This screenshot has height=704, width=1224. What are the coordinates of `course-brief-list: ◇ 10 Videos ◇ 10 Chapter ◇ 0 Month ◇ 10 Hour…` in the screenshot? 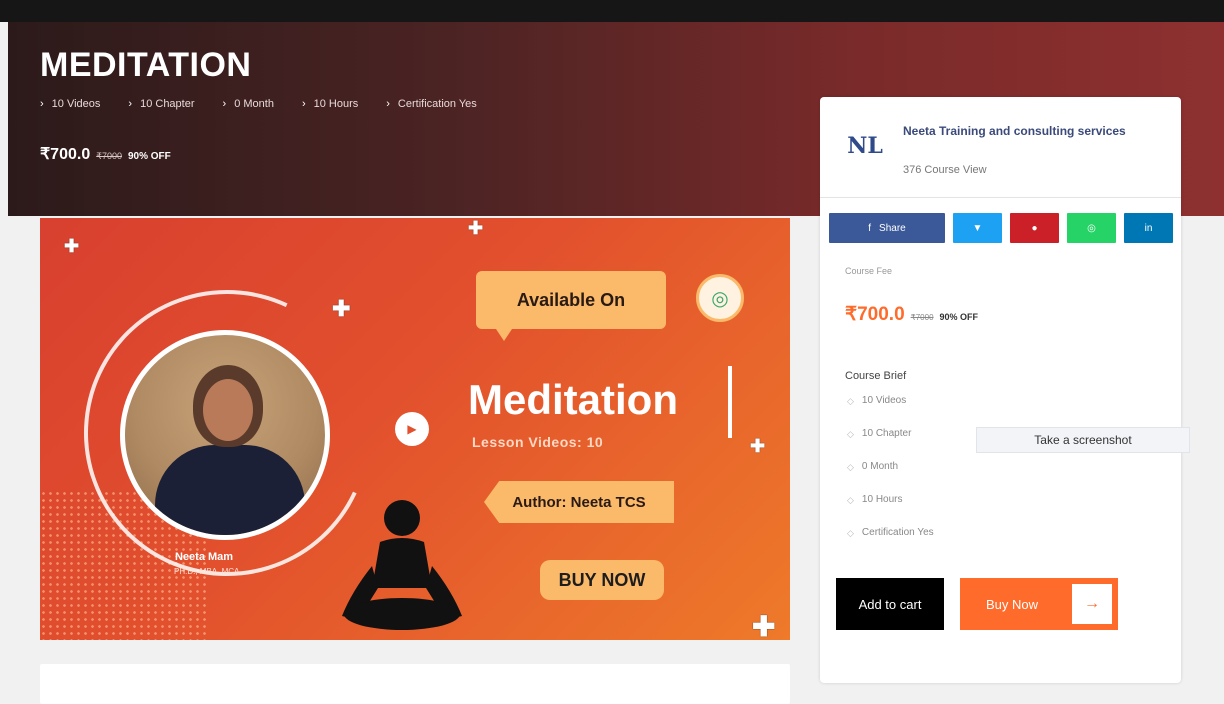 It's located at (890, 477).